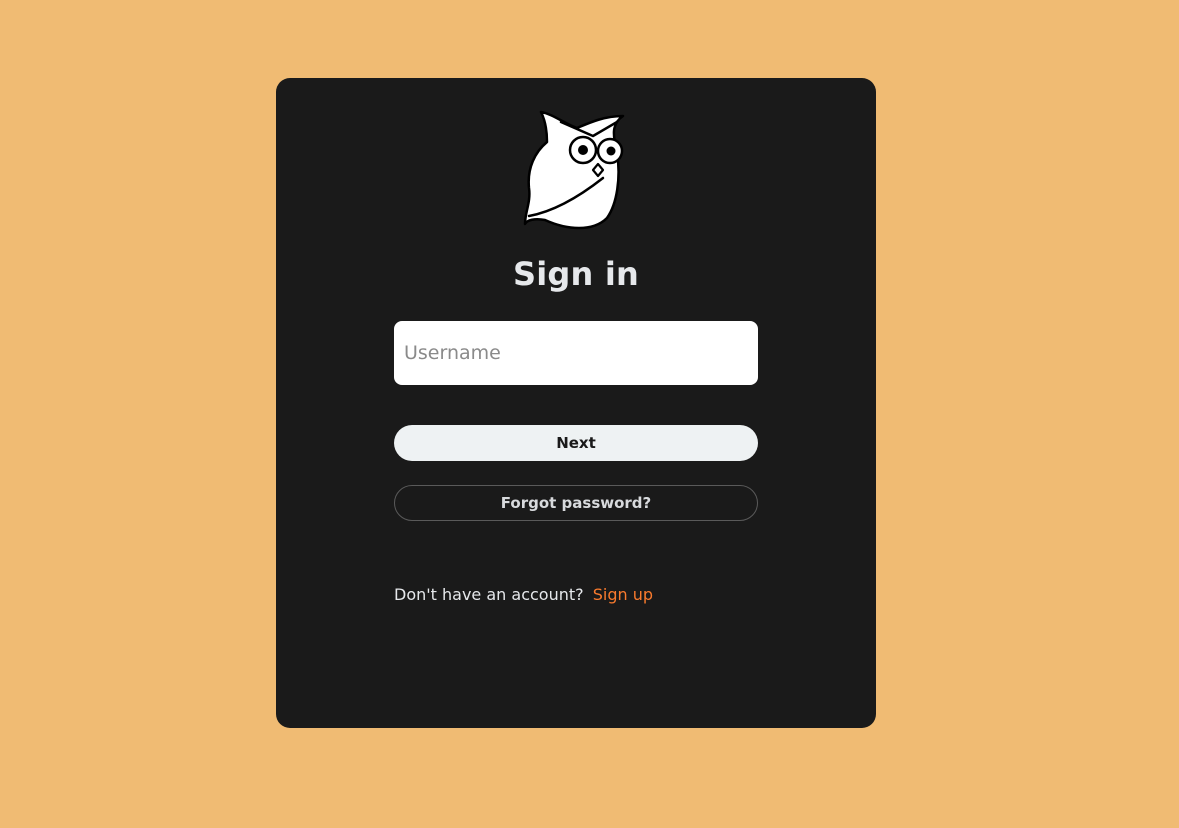  What do you see at coordinates (576, 503) in the screenshot?
I see `forgot-password-button: Forgot password?` at bounding box center [576, 503].